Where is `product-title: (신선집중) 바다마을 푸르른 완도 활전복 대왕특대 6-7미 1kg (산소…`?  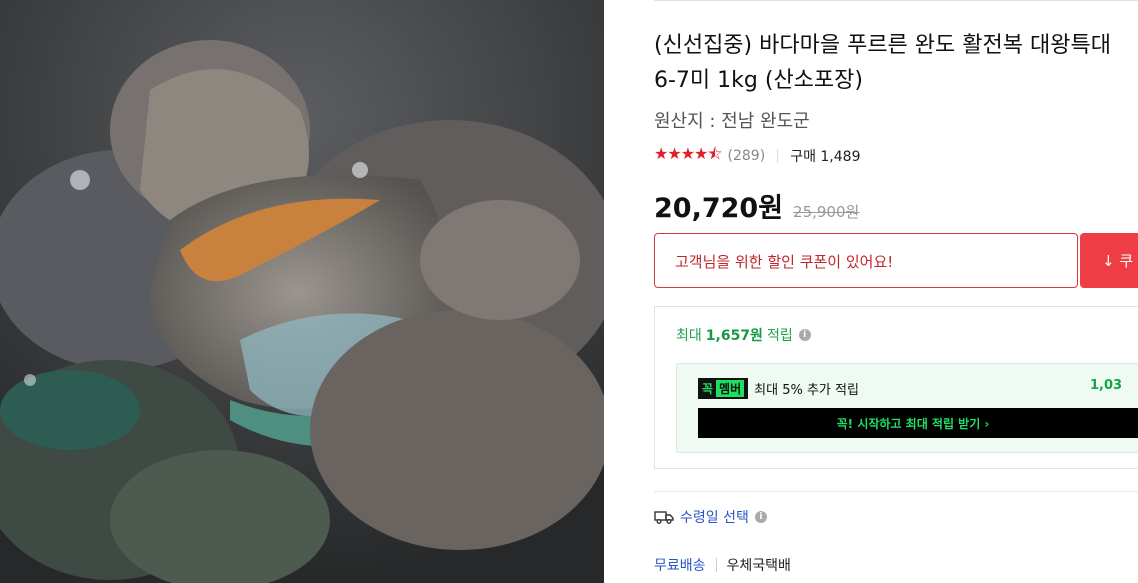
product-title: (신선집중) 바다마을 푸르른 완도 활전복 대왕특대 6-7미 1kg (산소… is located at coordinates (882, 63).